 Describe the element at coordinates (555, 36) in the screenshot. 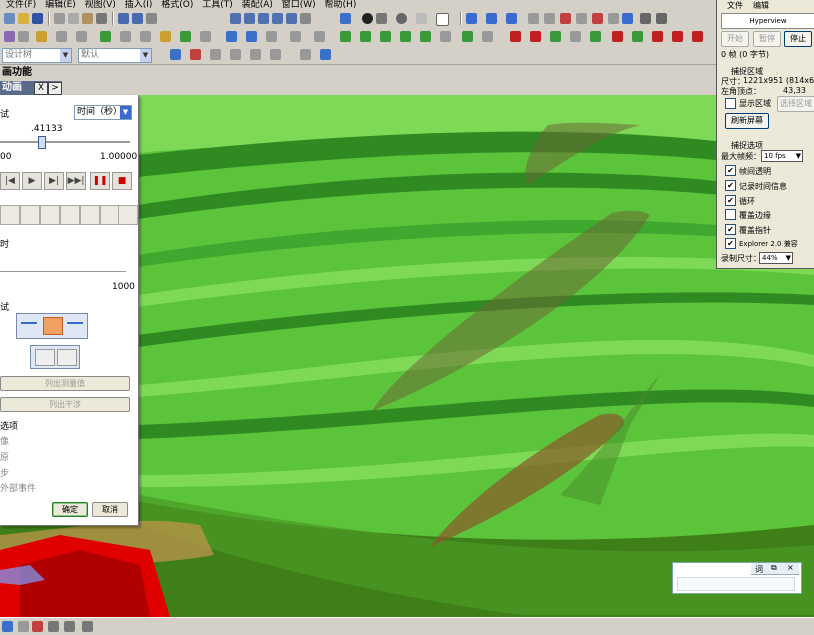

I see `explode-icon` at that location.